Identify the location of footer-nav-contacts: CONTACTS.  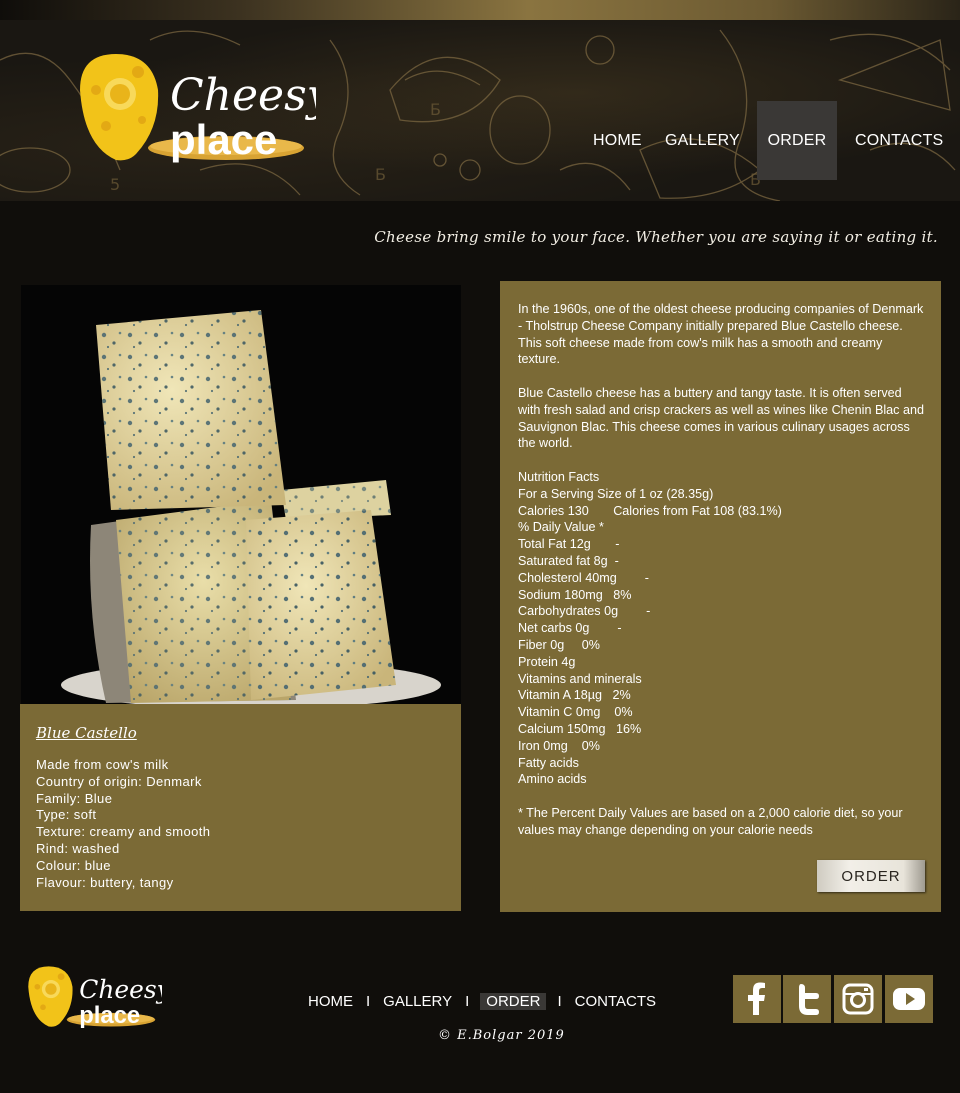
(615, 1001).